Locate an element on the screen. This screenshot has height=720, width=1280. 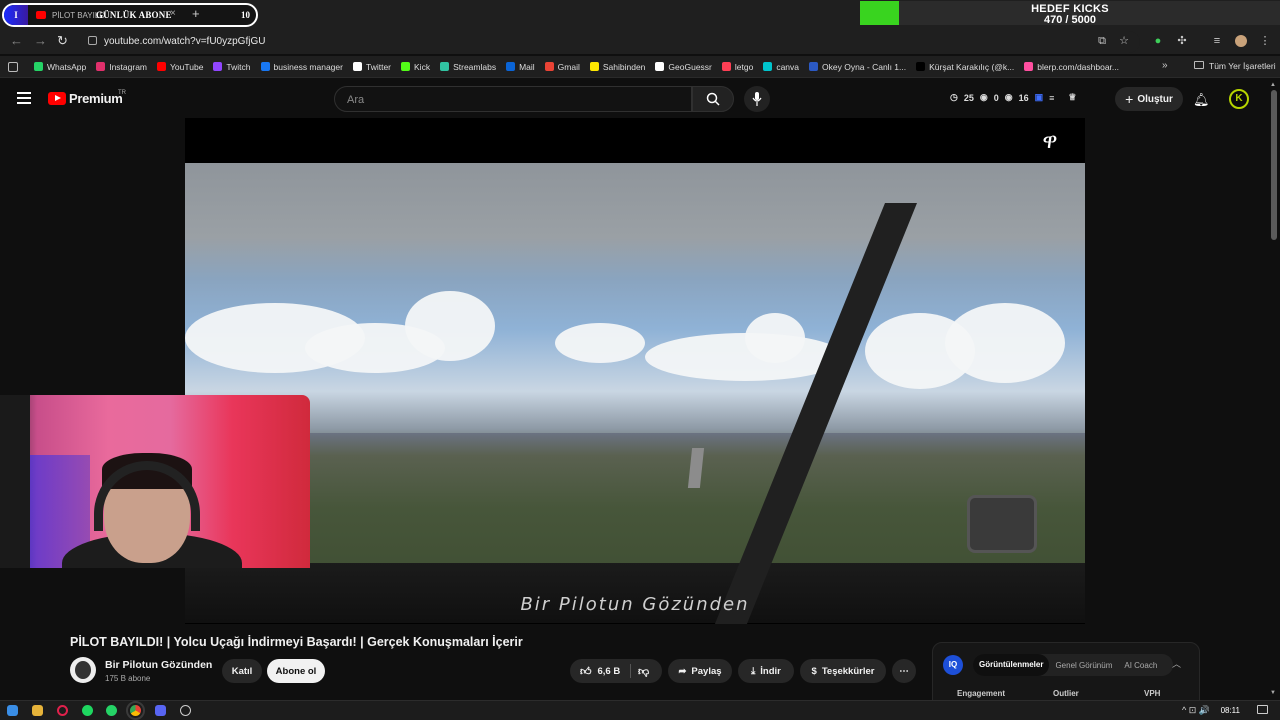
channel-name: Bir Pilotun Gözünden is located at coordinates (158, 665).